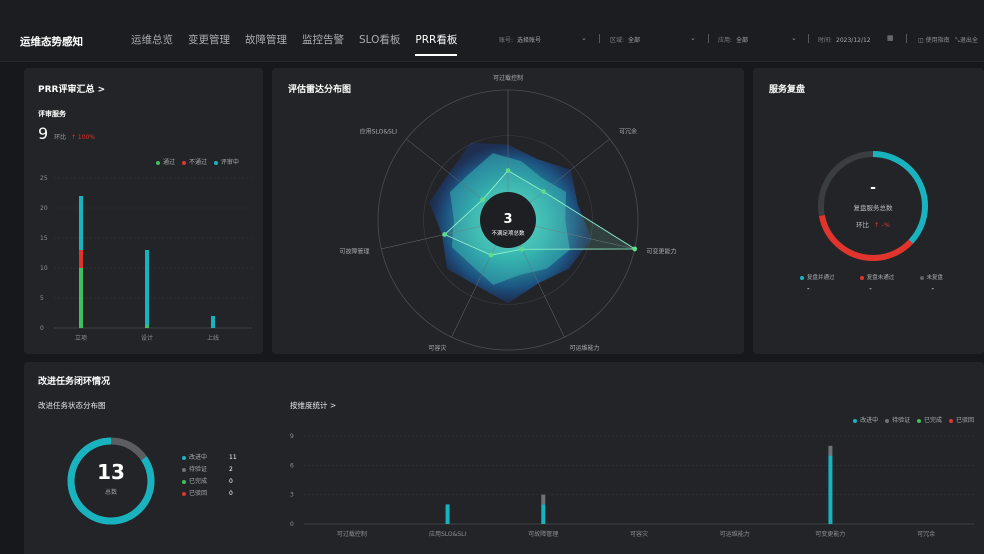  I want to click on account-filter: 账号: 选择账号, so click(520, 39).